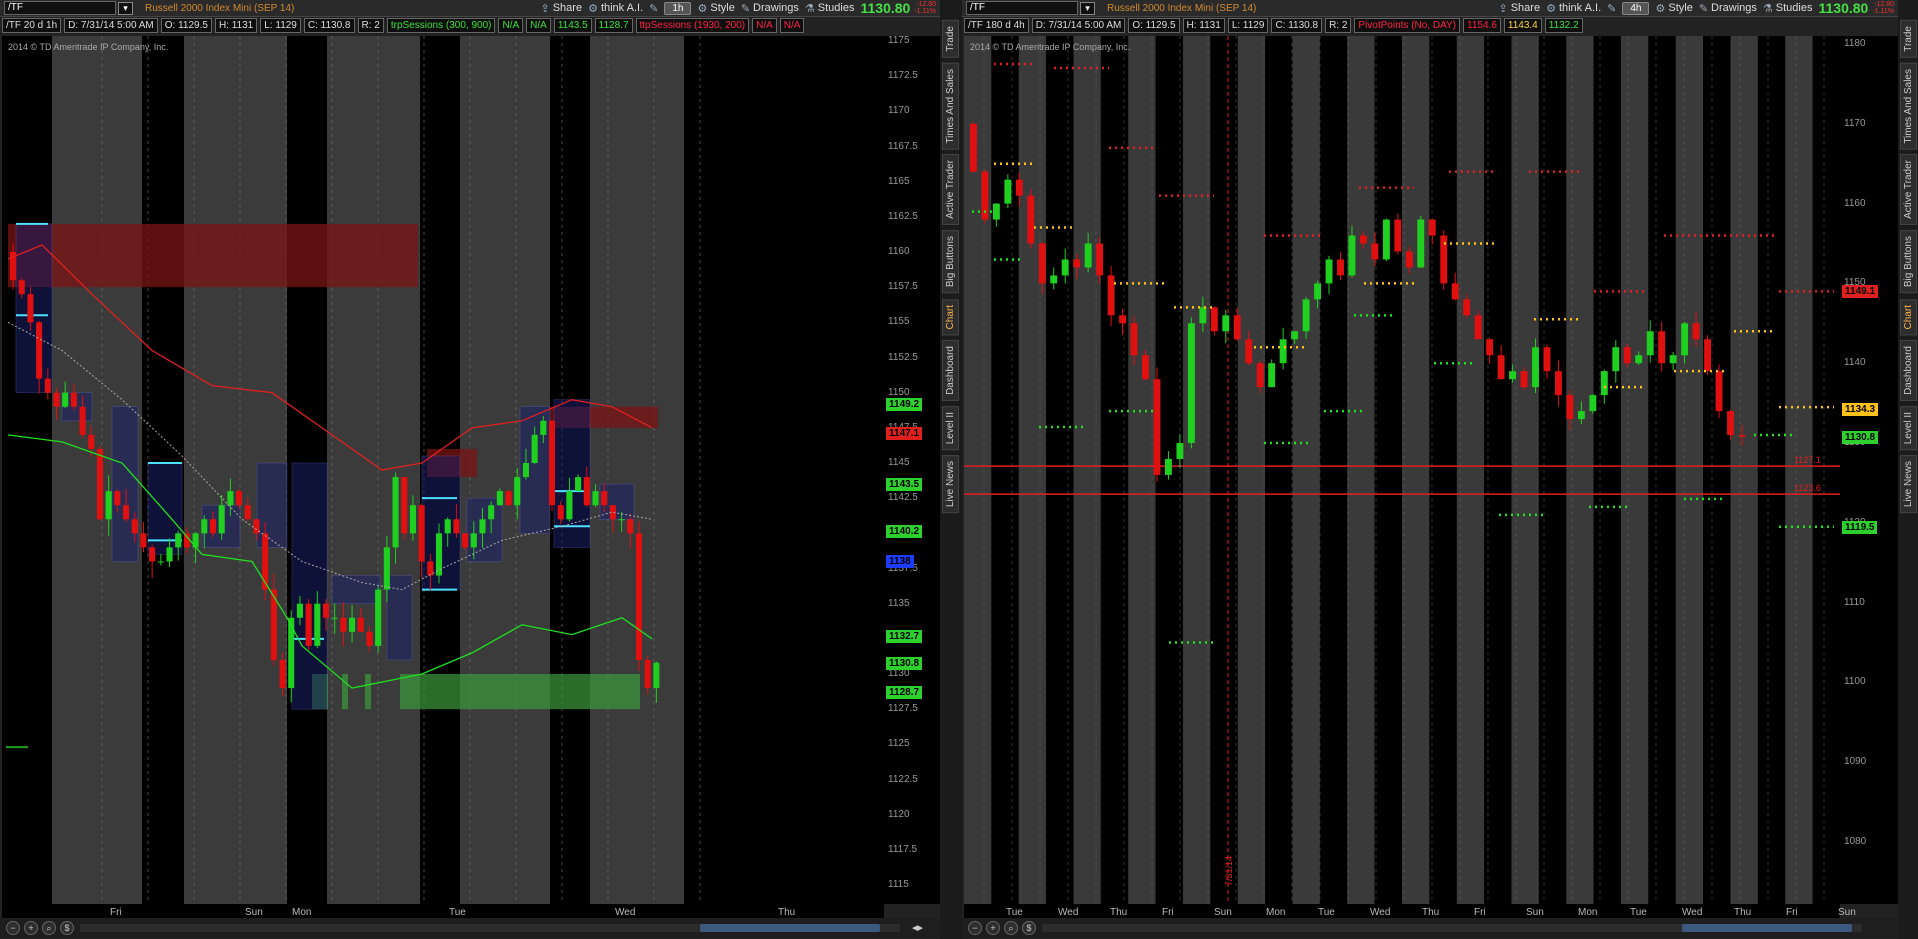 The width and height of the screenshot is (1918, 939). What do you see at coordinates (917, 927) in the screenshot?
I see `left-expand-icon: ◂▸` at bounding box center [917, 927].